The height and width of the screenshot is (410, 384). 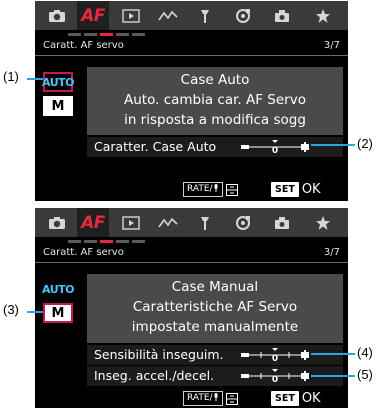 What do you see at coordinates (215, 327) in the screenshot?
I see `case-description-line: impostate manualmente` at bounding box center [215, 327].